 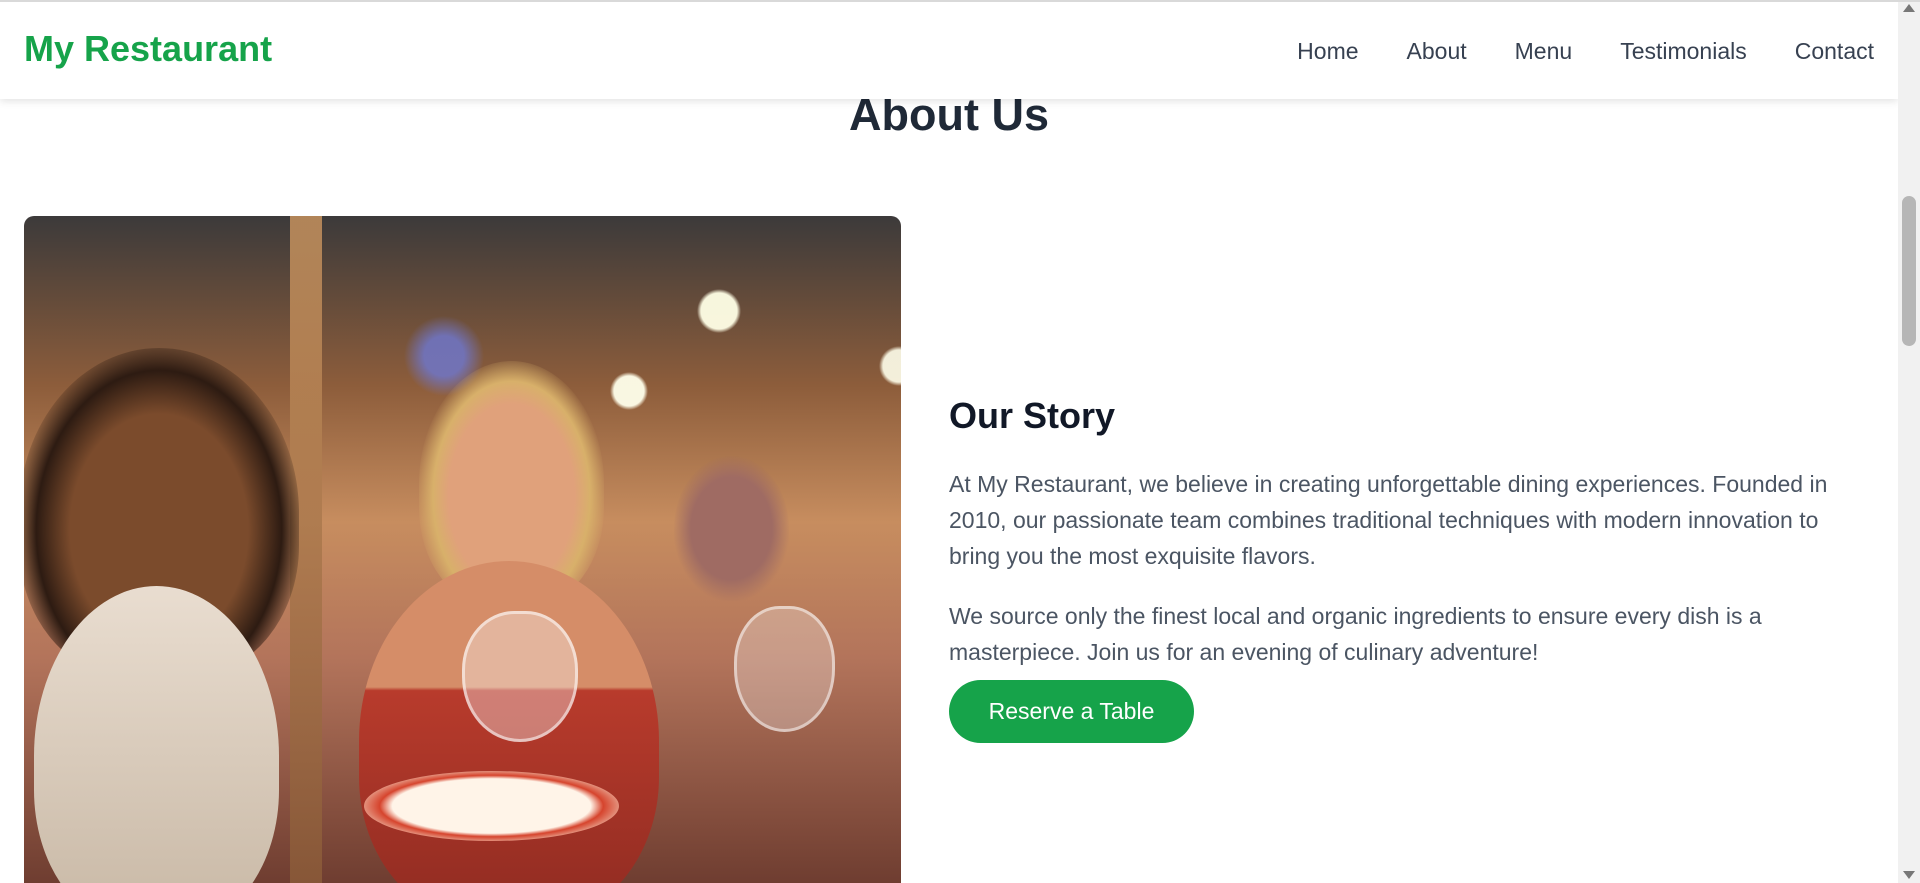 I want to click on nav-links: Home About Menu Testimonials Contact, so click(x=1585, y=51).